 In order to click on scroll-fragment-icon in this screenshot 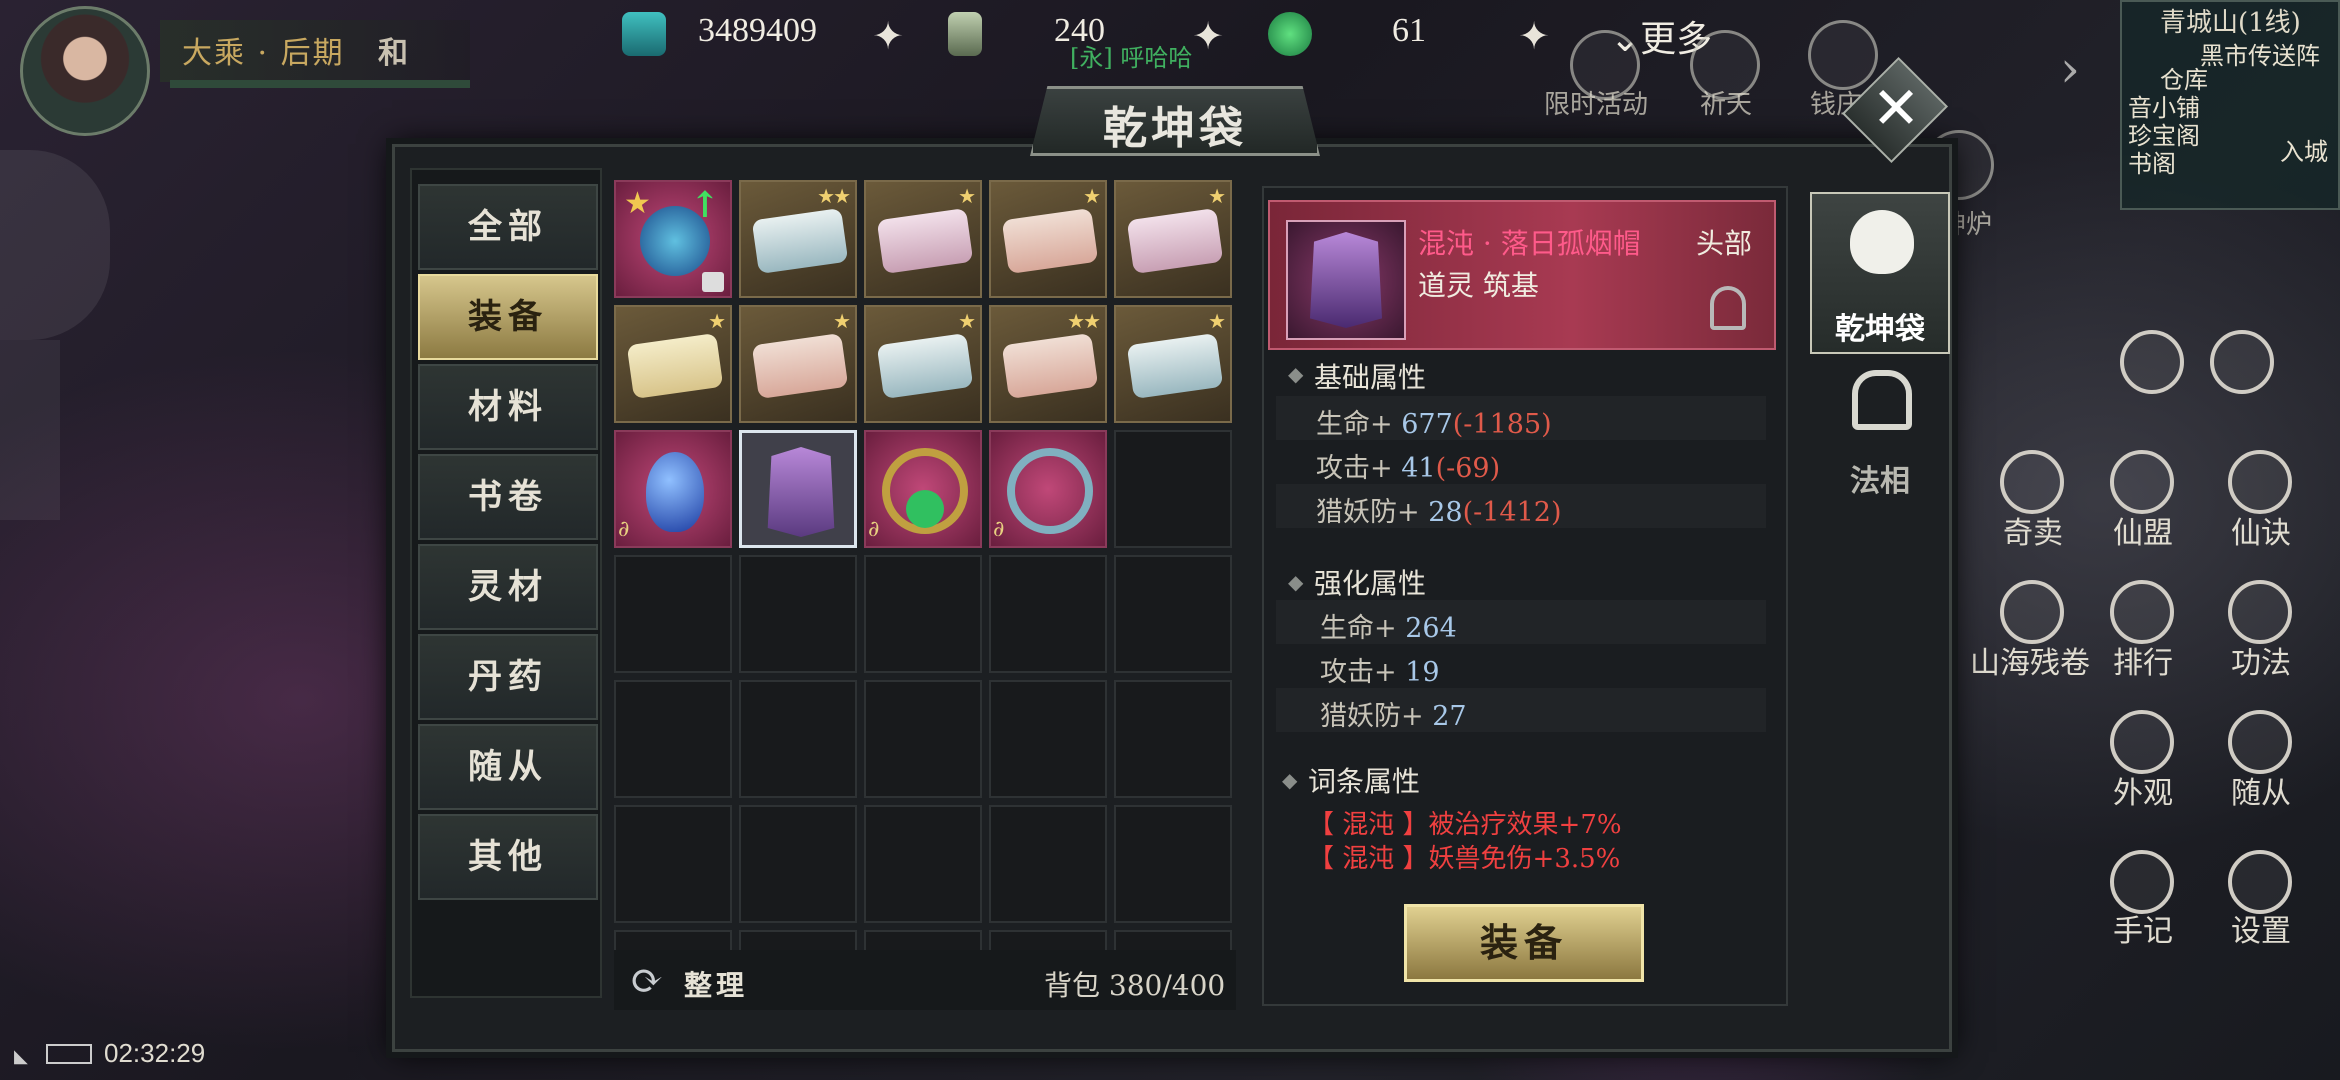, I will do `click(2032, 612)`.